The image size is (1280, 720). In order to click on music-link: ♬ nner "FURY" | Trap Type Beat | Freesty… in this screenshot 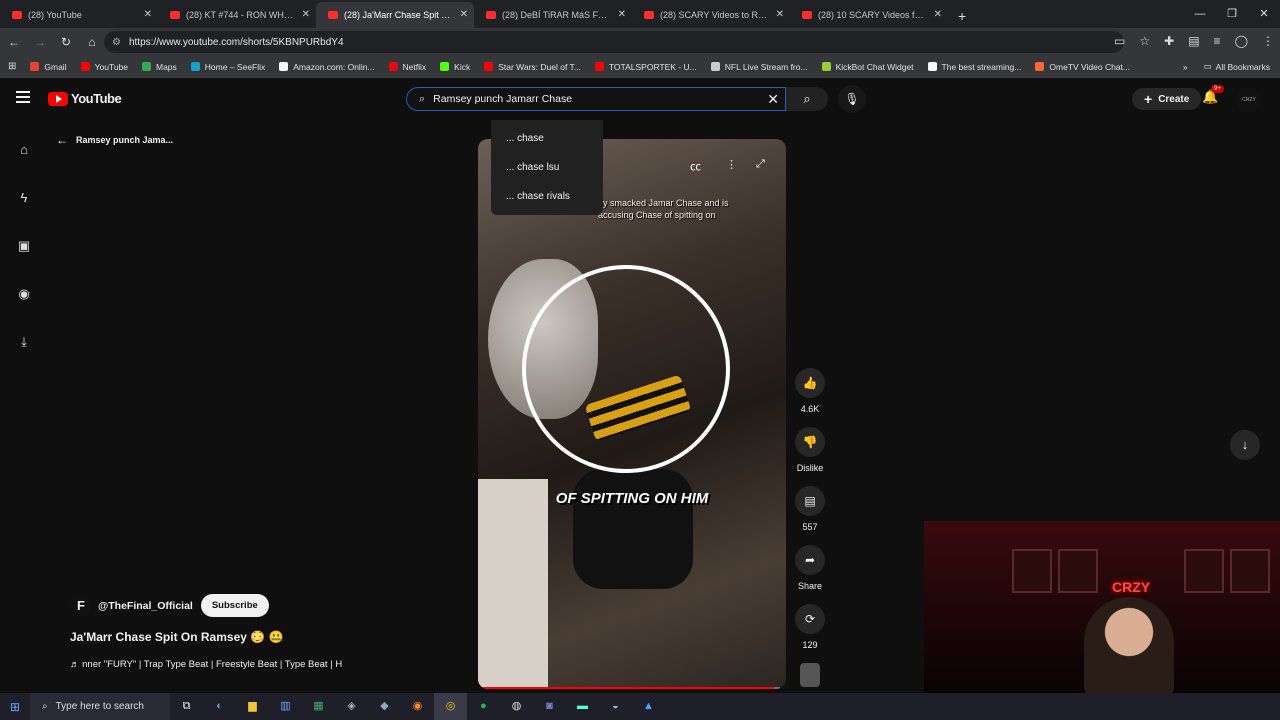, I will do `click(225, 664)`.